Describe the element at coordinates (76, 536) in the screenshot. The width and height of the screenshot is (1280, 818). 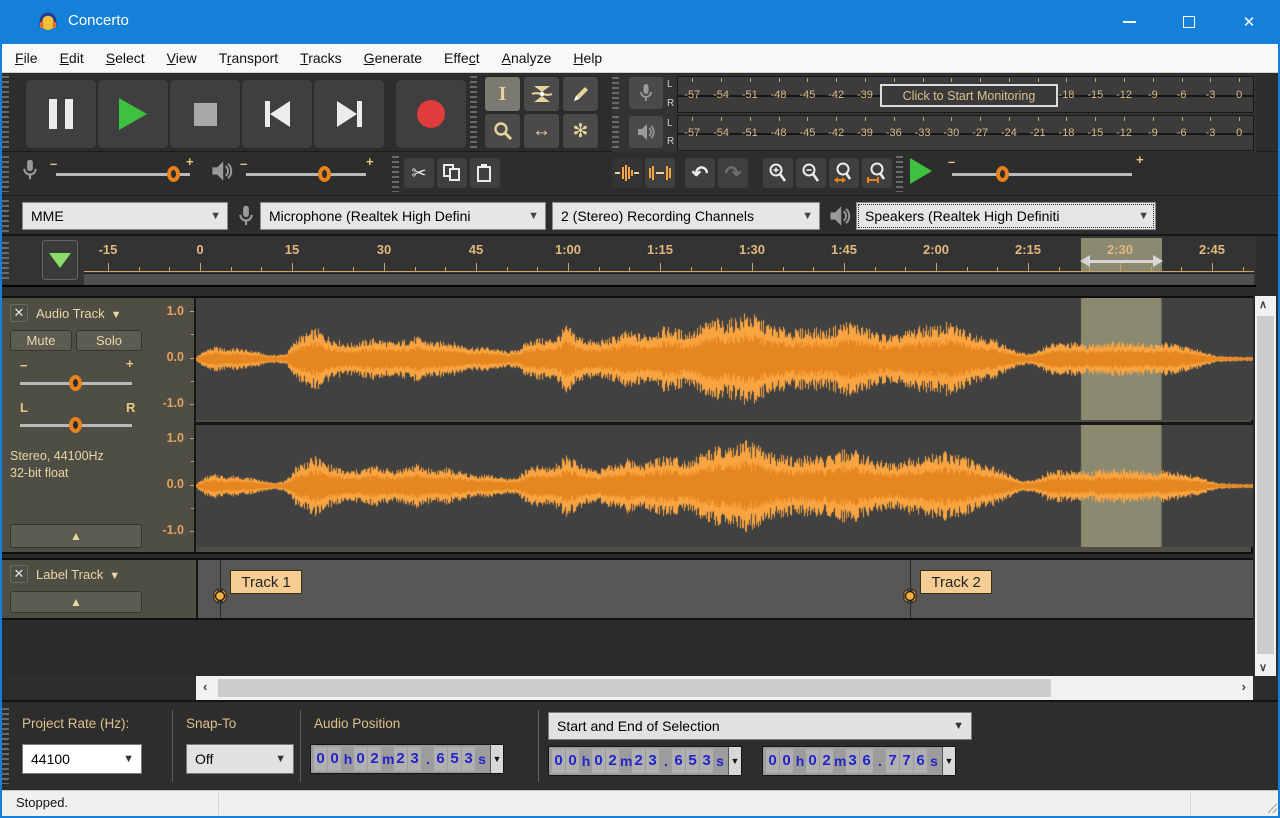
I see `collapse-track-button: ▲` at that location.